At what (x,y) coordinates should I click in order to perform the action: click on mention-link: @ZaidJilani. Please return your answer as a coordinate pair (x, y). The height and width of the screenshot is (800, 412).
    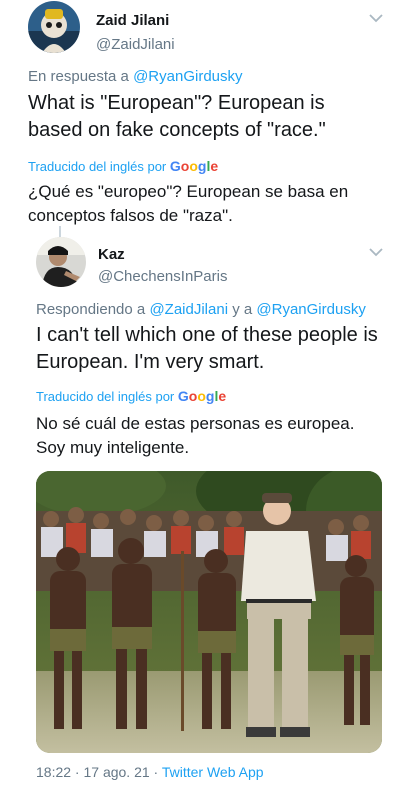
    Looking at the image, I should click on (188, 309).